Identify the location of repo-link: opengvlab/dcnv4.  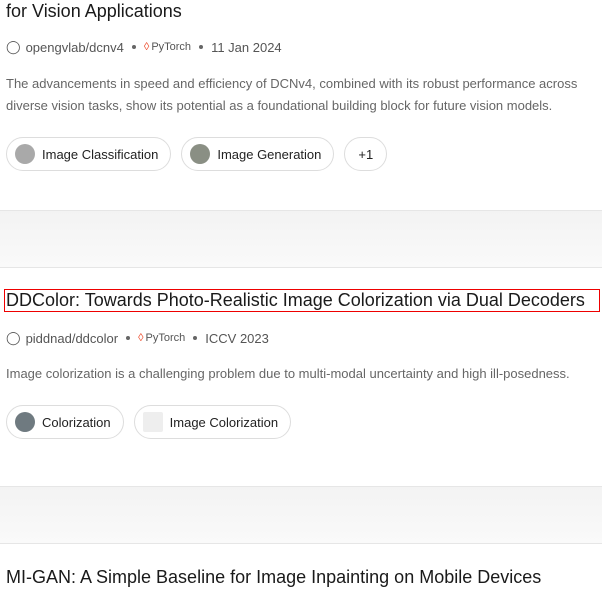
(75, 47).